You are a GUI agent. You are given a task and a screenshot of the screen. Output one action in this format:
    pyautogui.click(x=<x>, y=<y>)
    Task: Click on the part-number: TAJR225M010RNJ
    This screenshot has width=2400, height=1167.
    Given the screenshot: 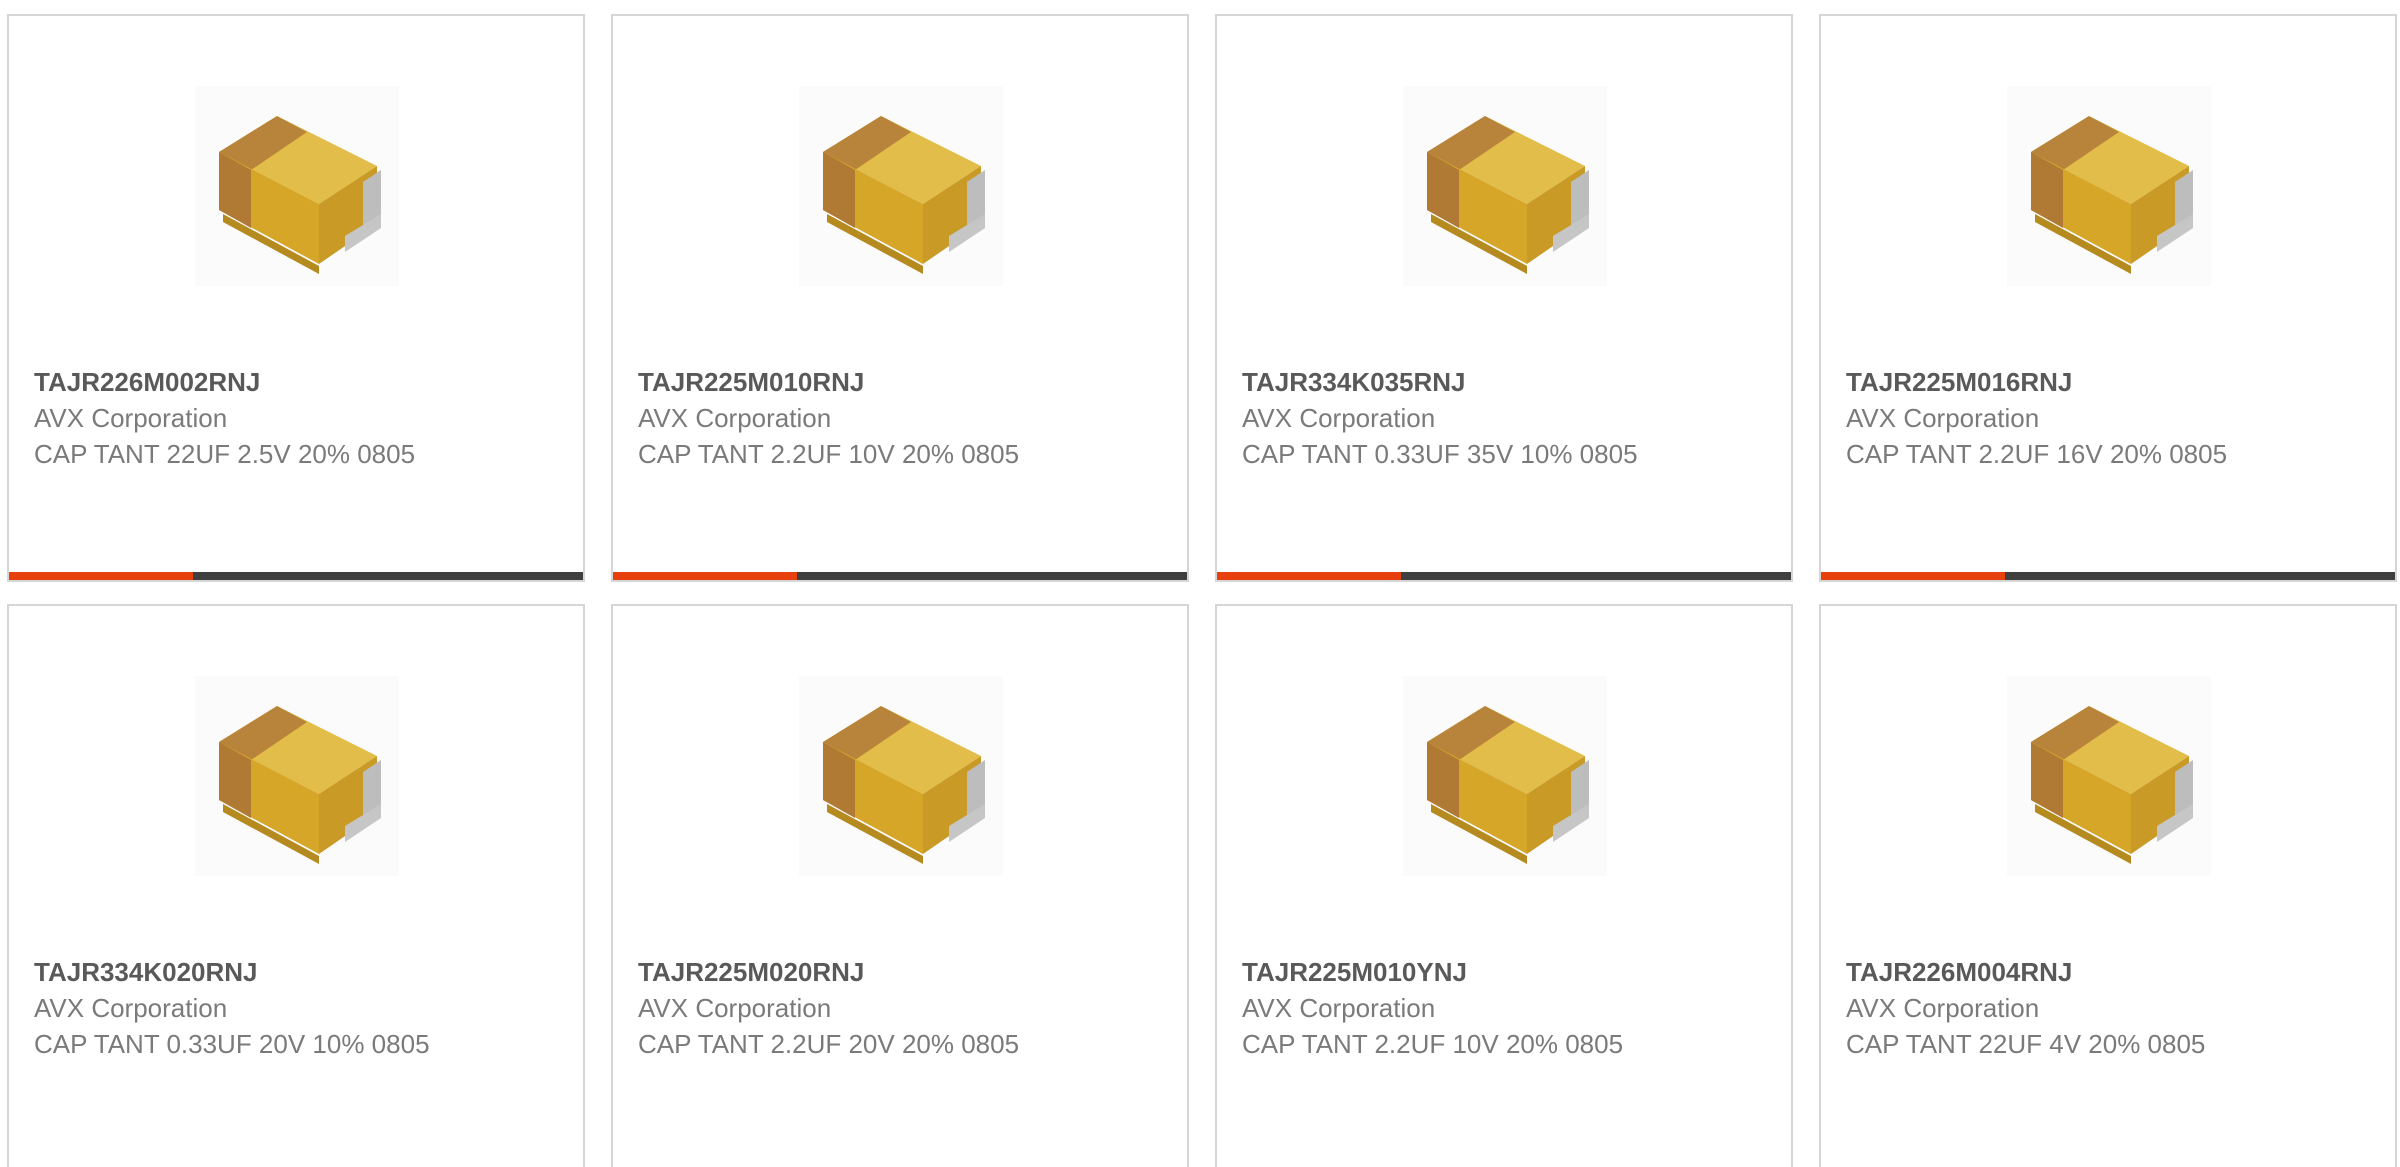 What is the action you would take?
    pyautogui.click(x=848, y=382)
    